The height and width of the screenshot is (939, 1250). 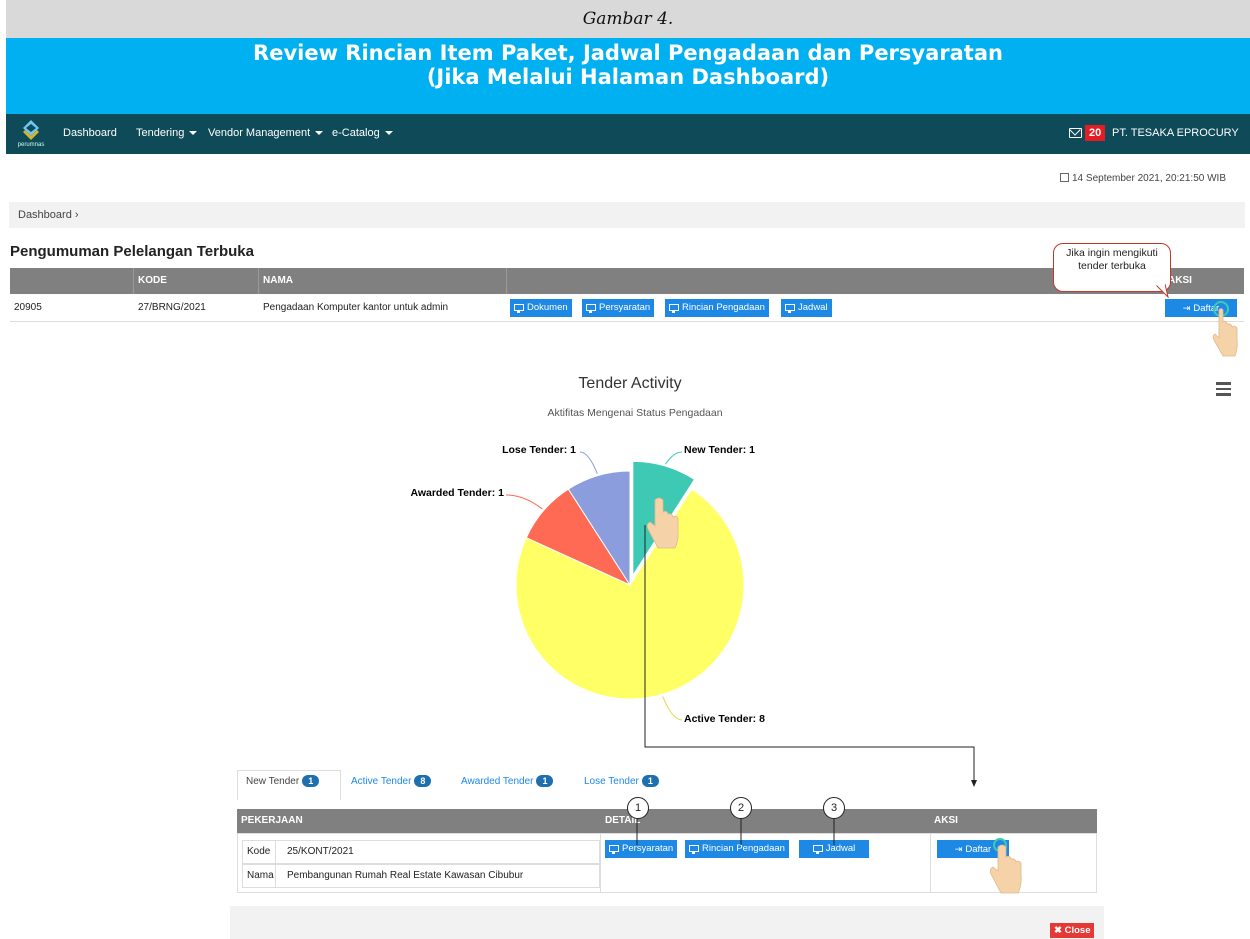 What do you see at coordinates (31, 145) in the screenshot?
I see `logo-text: perumnas` at bounding box center [31, 145].